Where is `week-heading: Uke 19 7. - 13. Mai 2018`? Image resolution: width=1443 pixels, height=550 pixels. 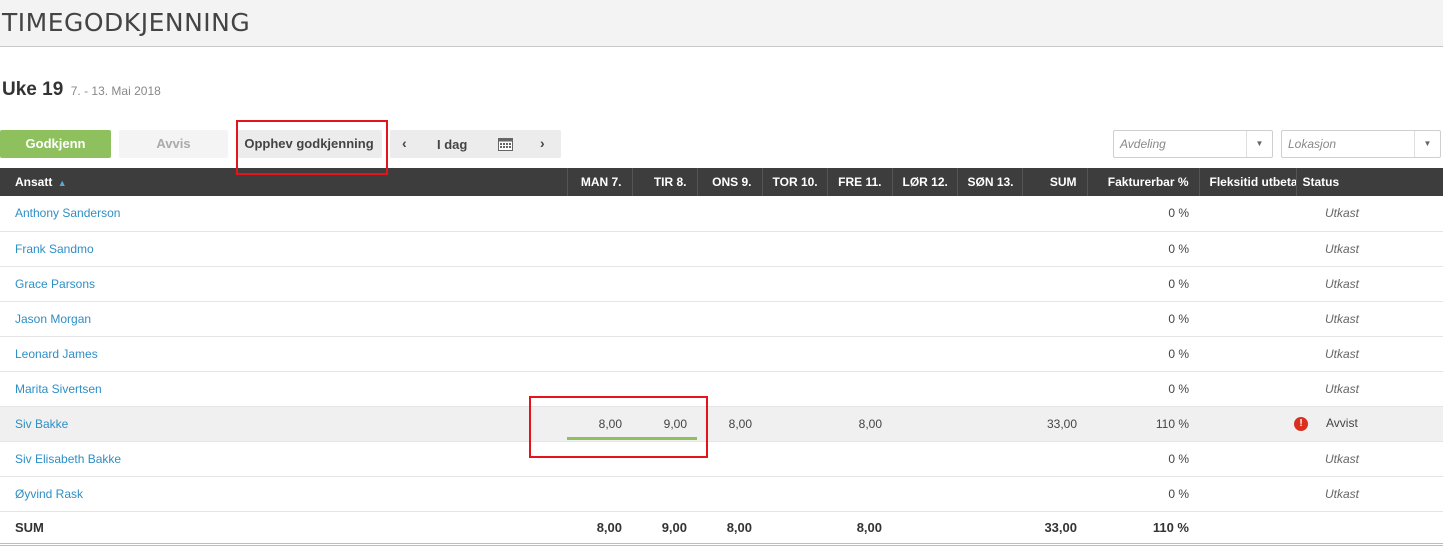
week-heading: Uke 19 7. - 13. Mai 2018 is located at coordinates (81, 90).